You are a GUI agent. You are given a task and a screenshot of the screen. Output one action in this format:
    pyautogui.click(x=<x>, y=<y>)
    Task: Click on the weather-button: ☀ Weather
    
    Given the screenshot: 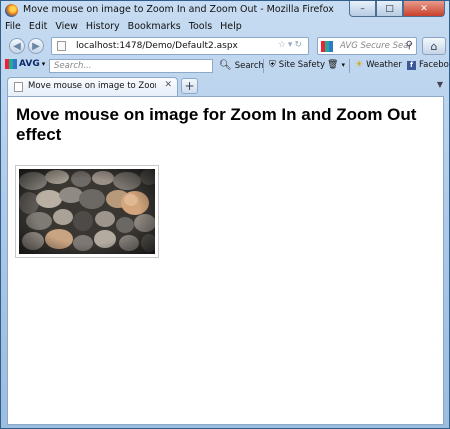 What is the action you would take?
    pyautogui.click(x=378, y=65)
    